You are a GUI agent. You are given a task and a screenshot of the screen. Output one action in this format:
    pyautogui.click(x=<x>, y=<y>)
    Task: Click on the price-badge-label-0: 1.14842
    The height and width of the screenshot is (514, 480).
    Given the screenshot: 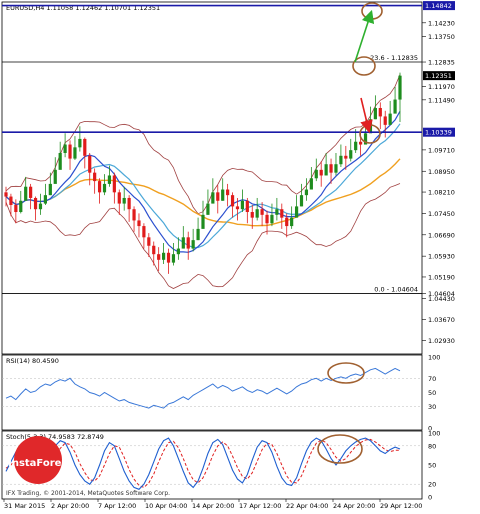 What is the action you would take?
    pyautogui.click(x=438, y=6)
    